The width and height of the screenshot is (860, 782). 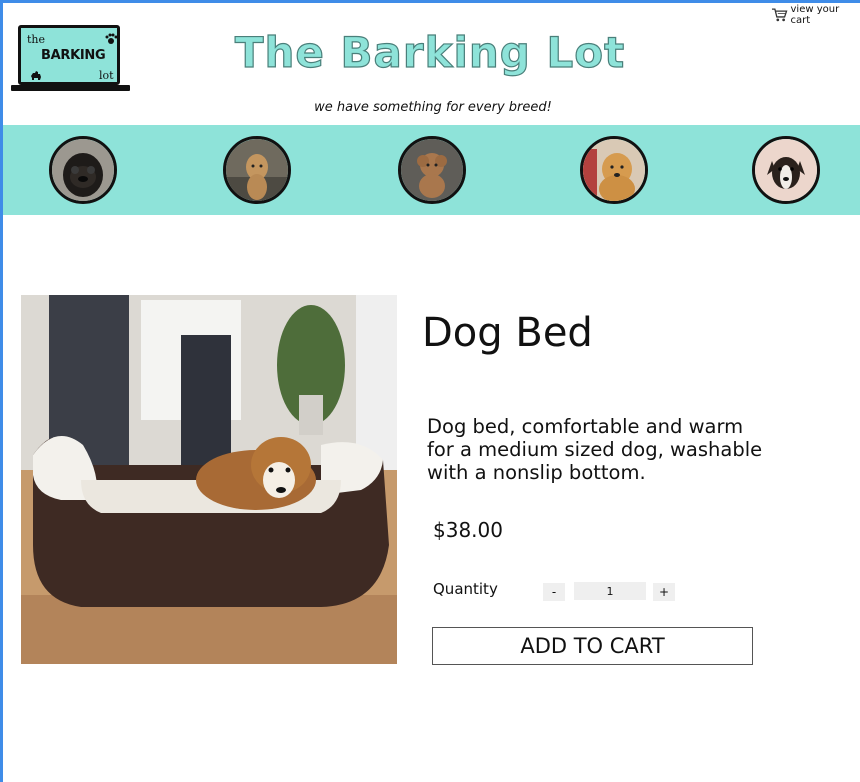 I want to click on breed-goldendoodle-thumbnail, so click(x=257, y=170).